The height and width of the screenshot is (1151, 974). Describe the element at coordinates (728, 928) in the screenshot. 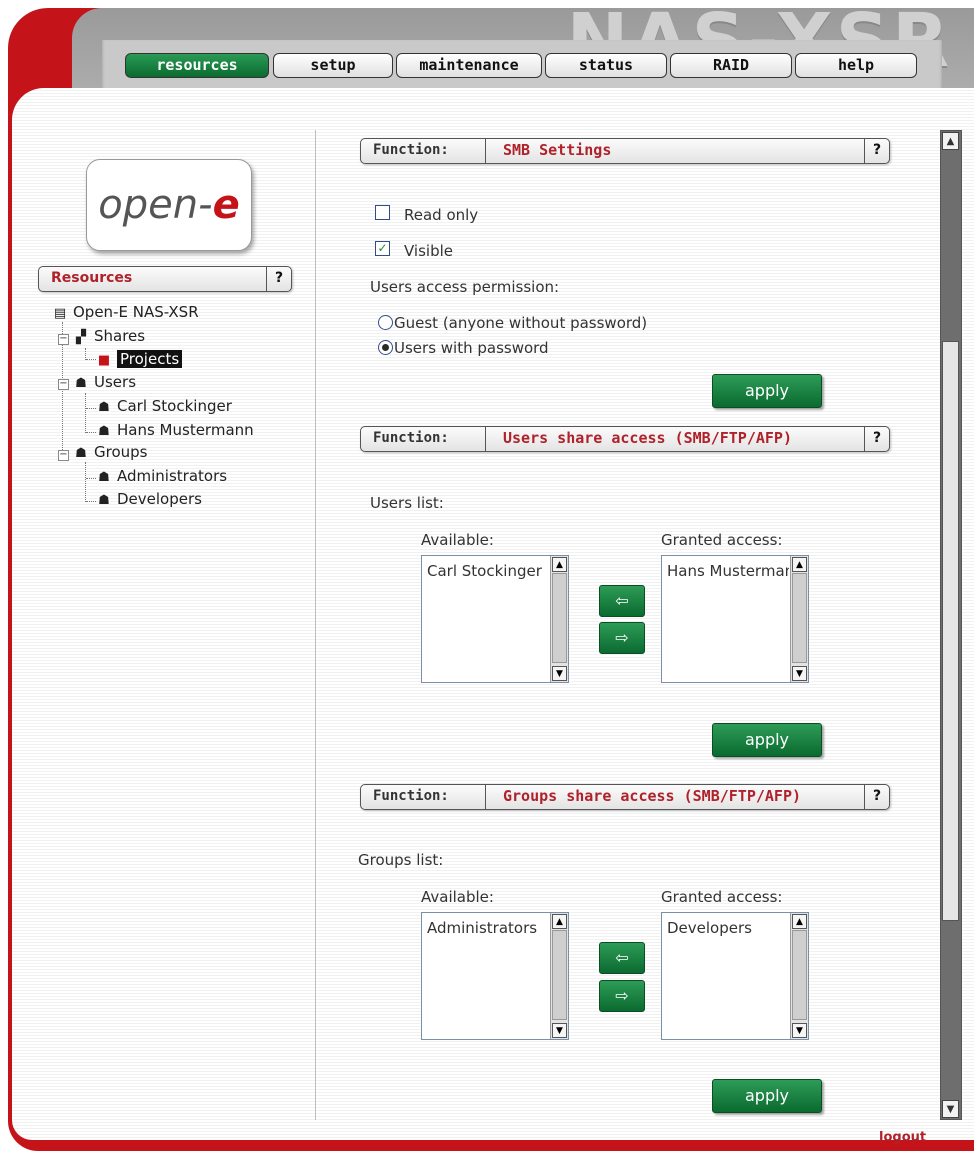

I see `list-item: Developers` at that location.